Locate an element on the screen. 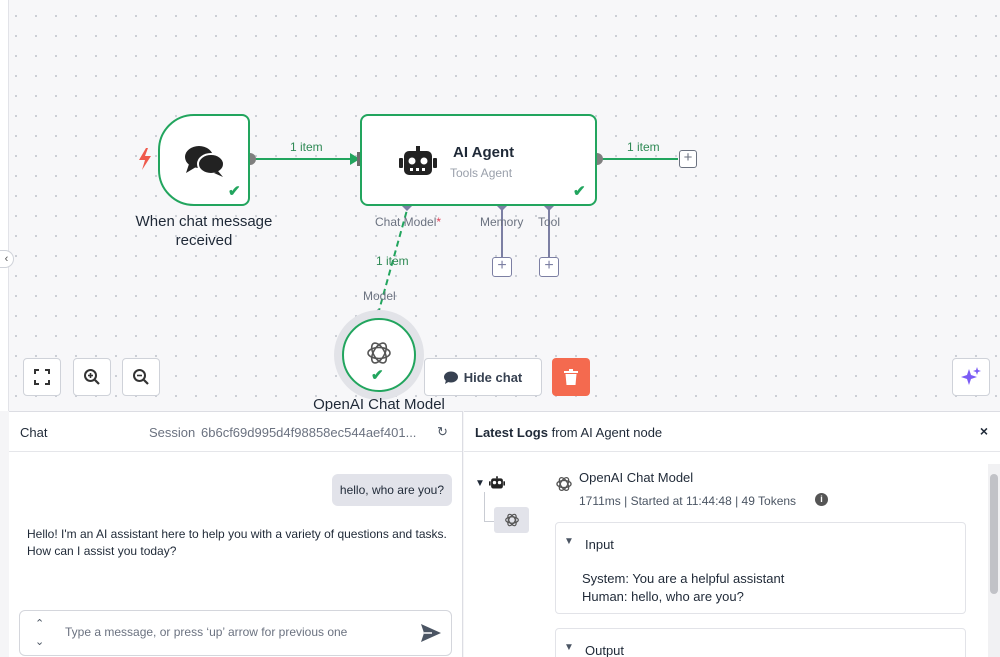  zoom-in-icon is located at coordinates (92, 377).